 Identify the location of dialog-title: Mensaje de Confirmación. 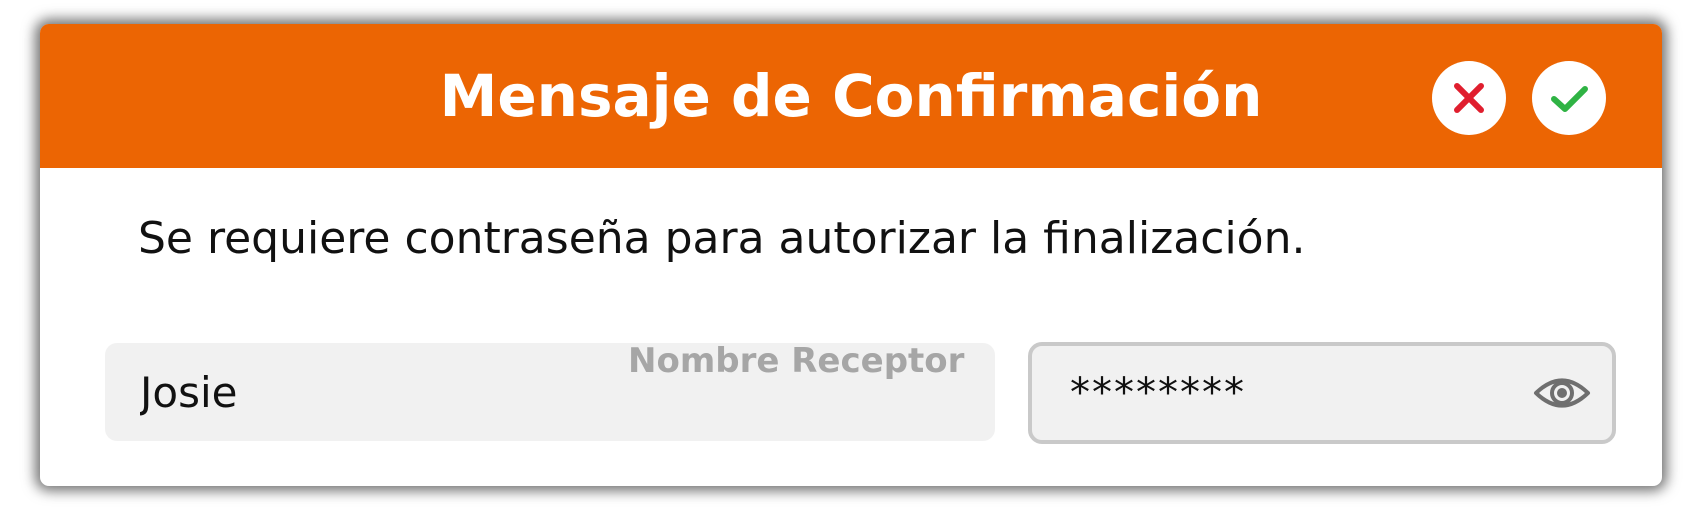
(851, 96).